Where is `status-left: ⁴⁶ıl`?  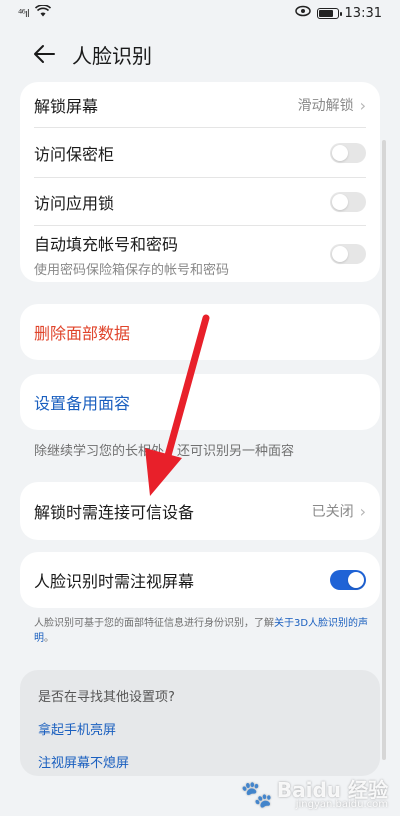
status-left: ⁴⁶ıl is located at coordinates (34, 12).